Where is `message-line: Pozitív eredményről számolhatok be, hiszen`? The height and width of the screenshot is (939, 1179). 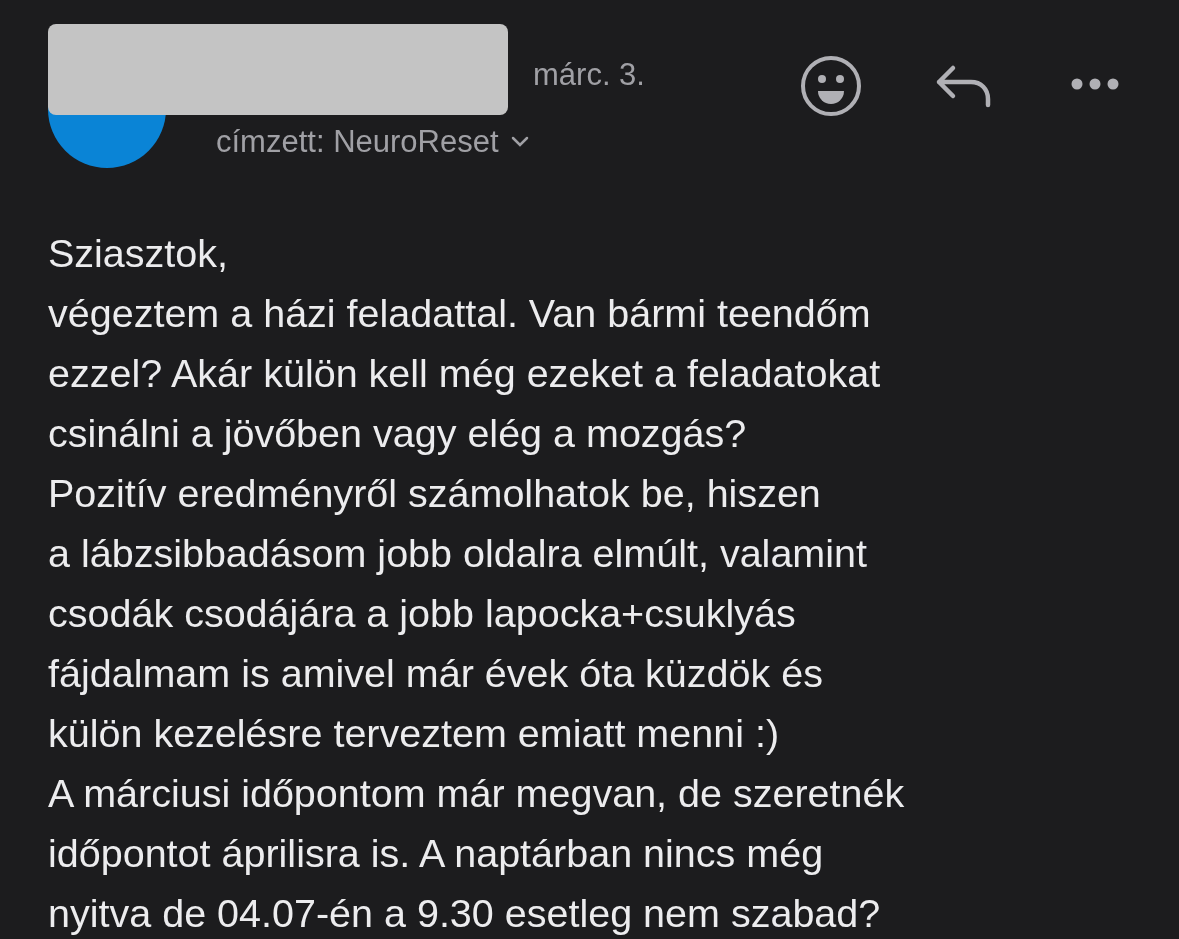
message-line: Pozitív eredményről számolhatok be, hiszen is located at coordinates (435, 493).